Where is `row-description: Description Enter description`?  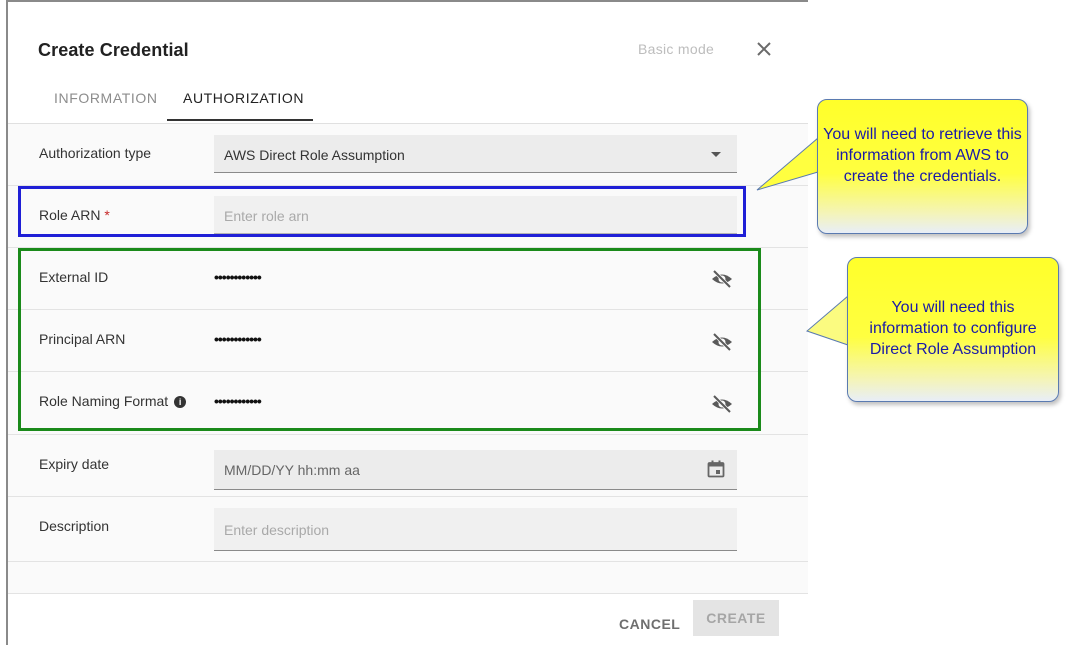
row-description: Description Enter description is located at coordinates (408, 529).